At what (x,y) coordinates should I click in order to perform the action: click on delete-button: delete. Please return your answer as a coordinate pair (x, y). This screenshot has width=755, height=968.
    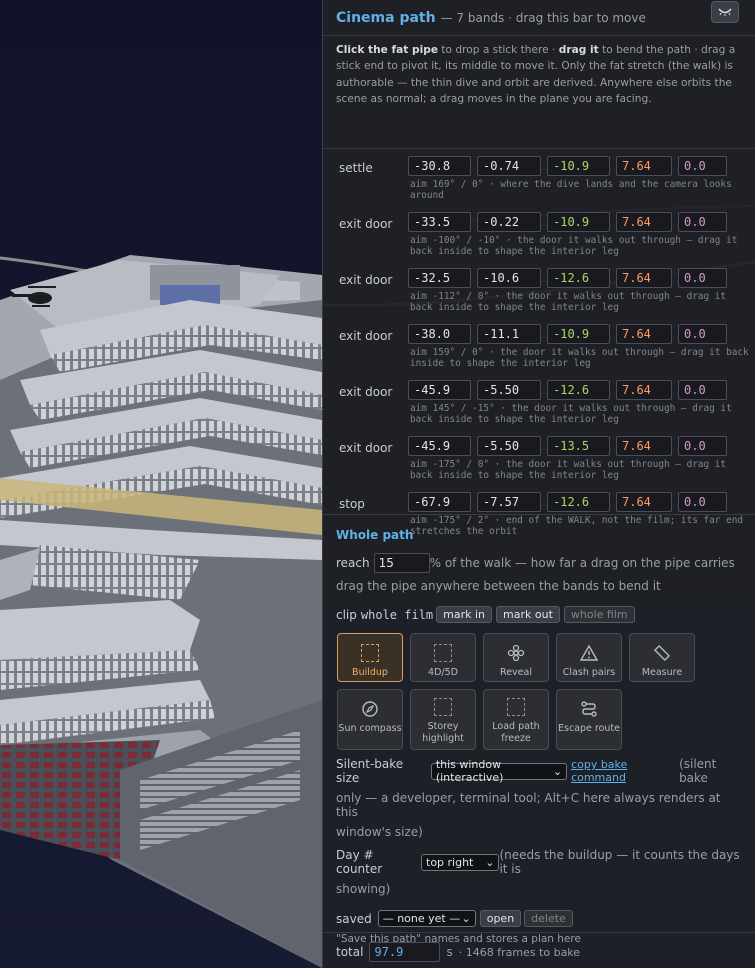
    Looking at the image, I should click on (548, 918).